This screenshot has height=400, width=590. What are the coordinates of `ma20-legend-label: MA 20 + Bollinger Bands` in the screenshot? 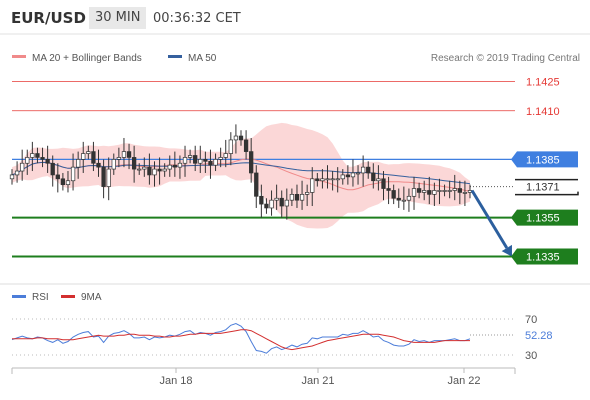 It's located at (87, 58).